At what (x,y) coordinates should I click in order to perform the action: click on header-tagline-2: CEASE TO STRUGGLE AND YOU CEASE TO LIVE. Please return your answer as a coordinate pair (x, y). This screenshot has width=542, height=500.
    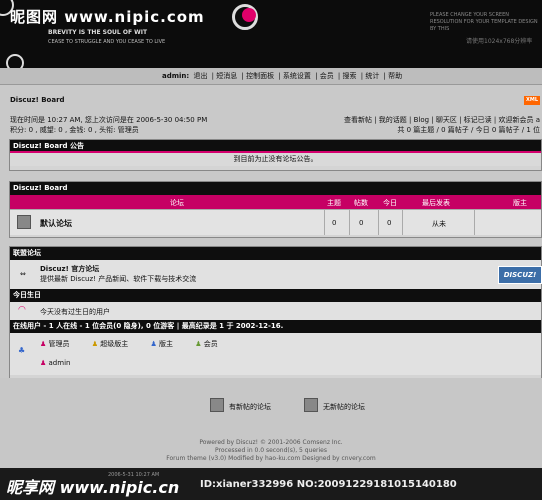
    Looking at the image, I should click on (107, 42).